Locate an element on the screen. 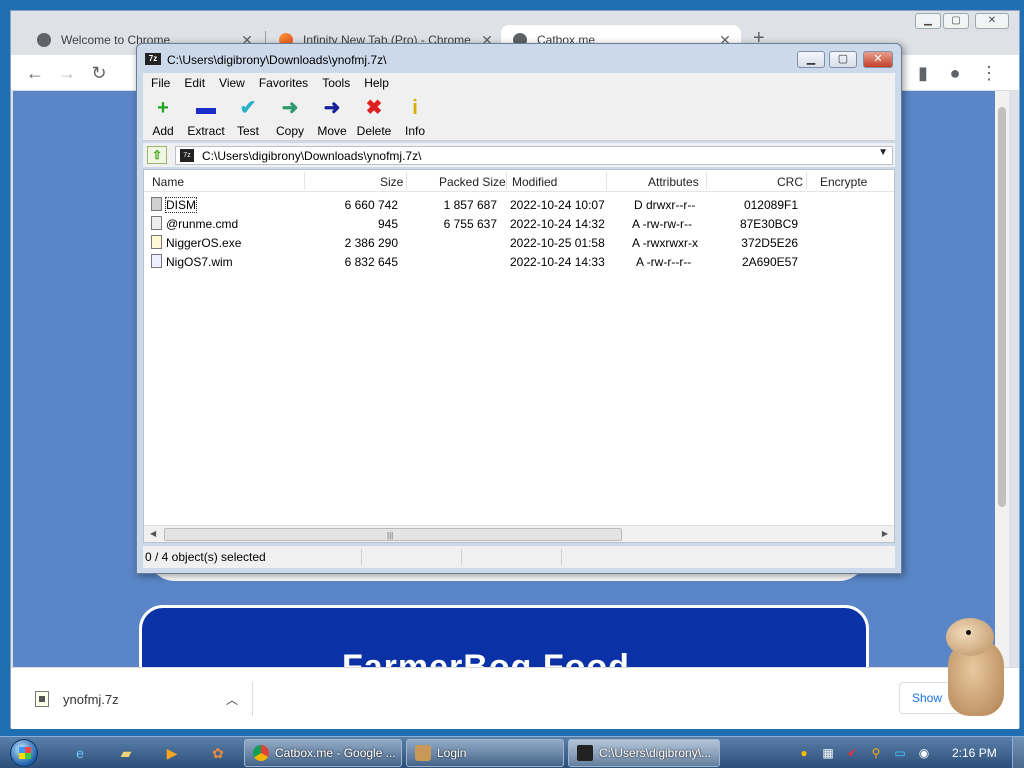 Image resolution: width=1024 pixels, height=768 pixels. app-icon: ✿ is located at coordinates (218, 753).